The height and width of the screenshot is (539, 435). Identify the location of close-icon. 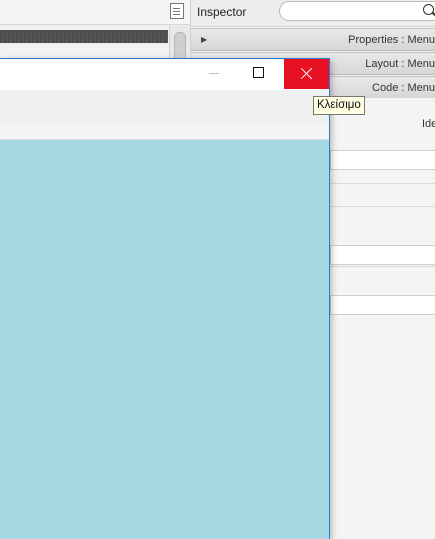
(306, 73).